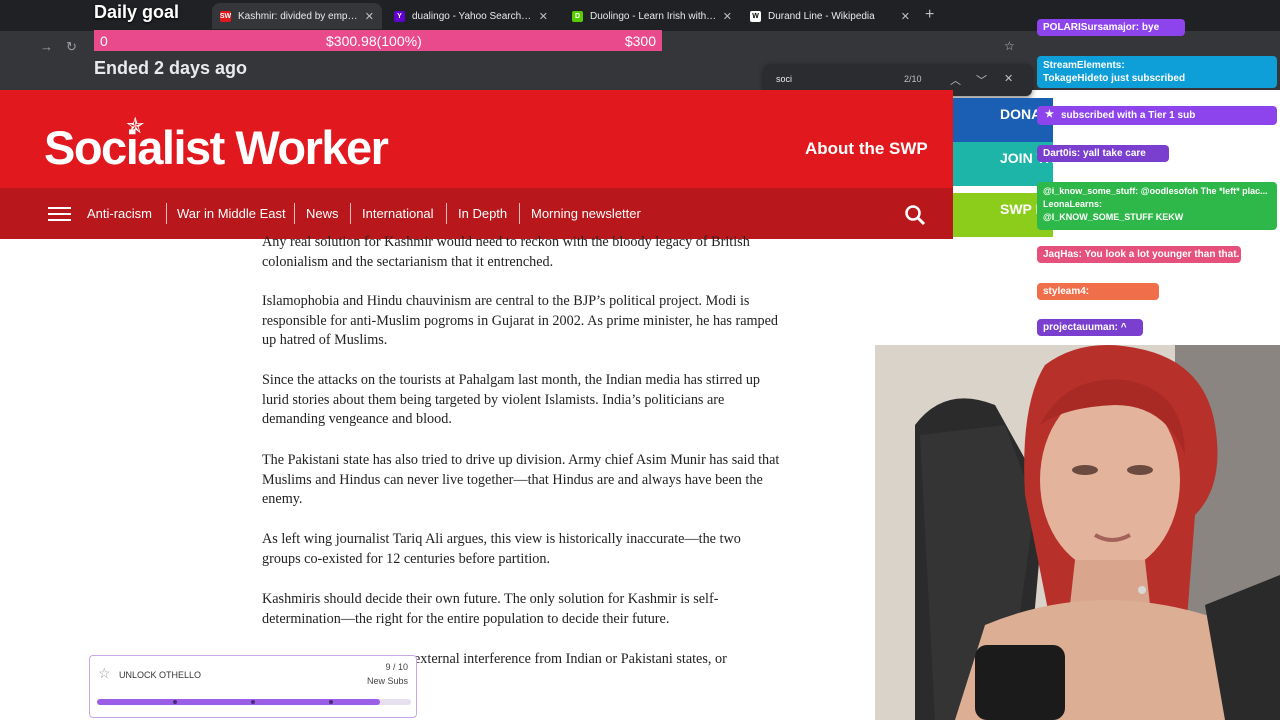 The width and height of the screenshot is (1280, 720). I want to click on nav-item-in-depth: In Depth, so click(482, 213).